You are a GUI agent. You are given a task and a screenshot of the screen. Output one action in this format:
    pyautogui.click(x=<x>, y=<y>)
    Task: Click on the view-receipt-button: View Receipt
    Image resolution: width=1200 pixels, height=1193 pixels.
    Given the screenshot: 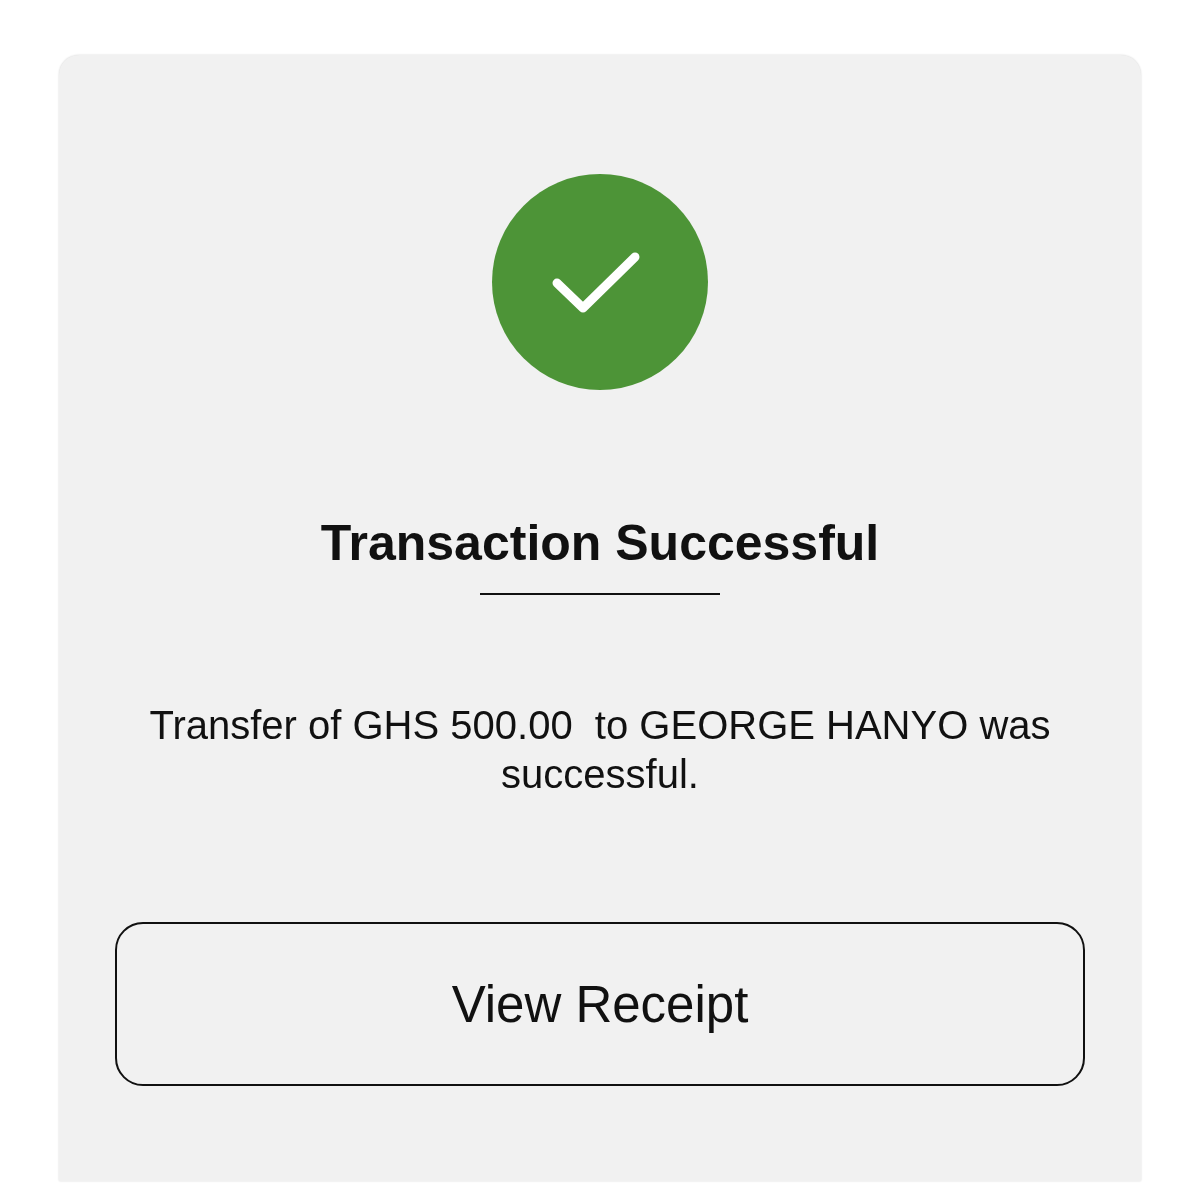 What is the action you would take?
    pyautogui.click(x=600, y=1004)
    